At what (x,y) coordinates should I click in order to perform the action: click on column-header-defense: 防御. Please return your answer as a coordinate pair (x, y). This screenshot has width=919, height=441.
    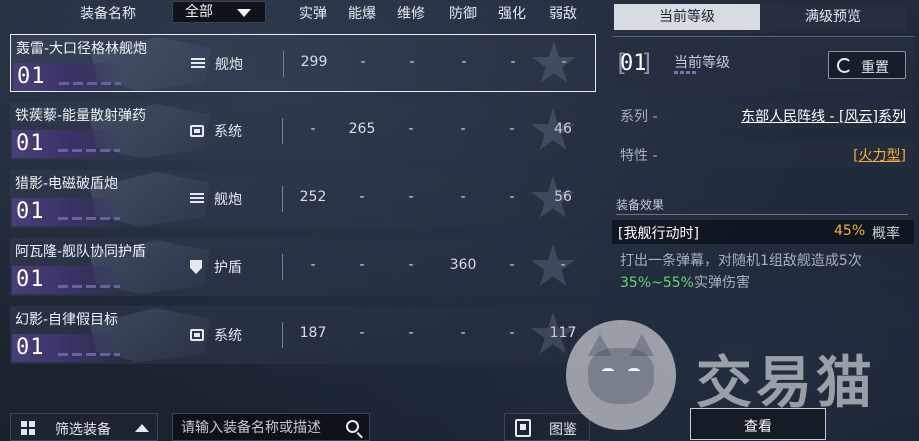
    Looking at the image, I should click on (463, 13).